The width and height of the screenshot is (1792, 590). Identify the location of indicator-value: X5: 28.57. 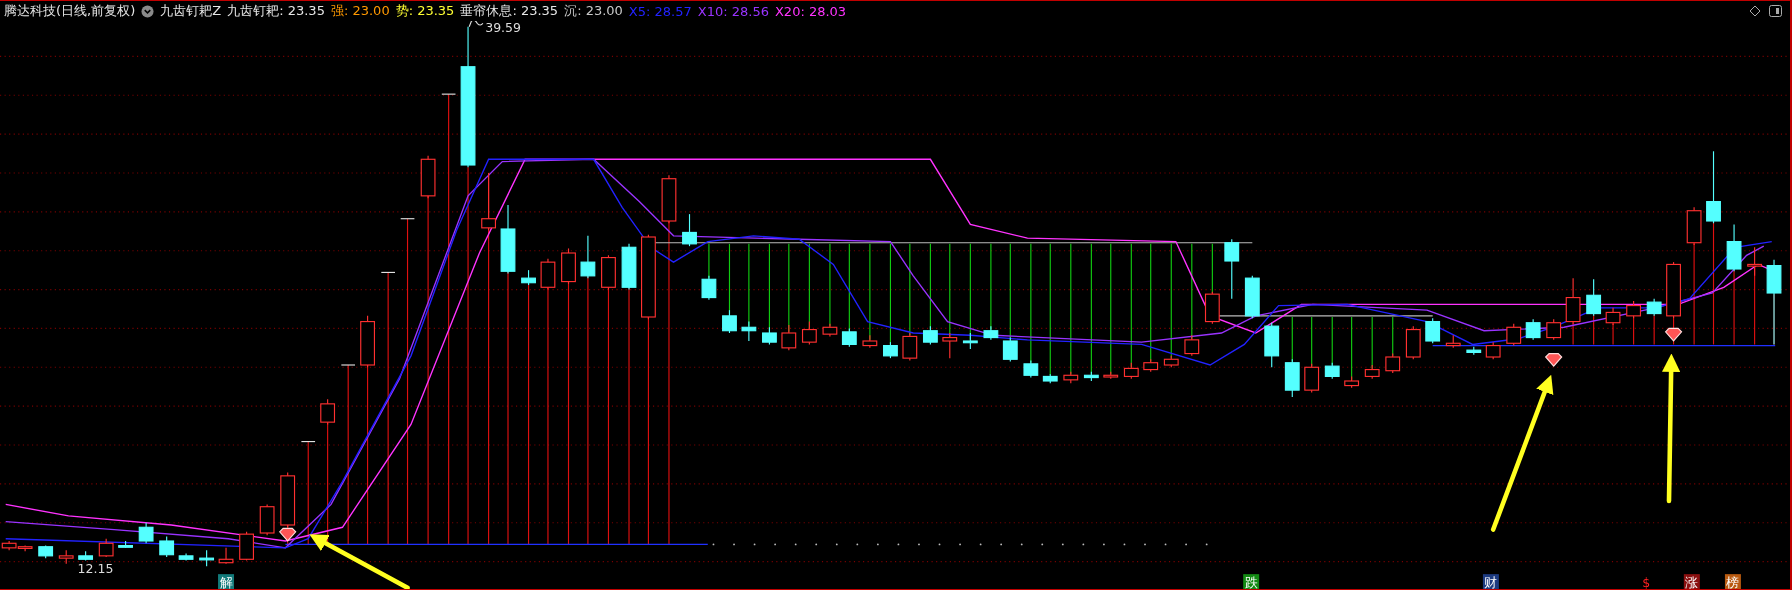
(660, 11).